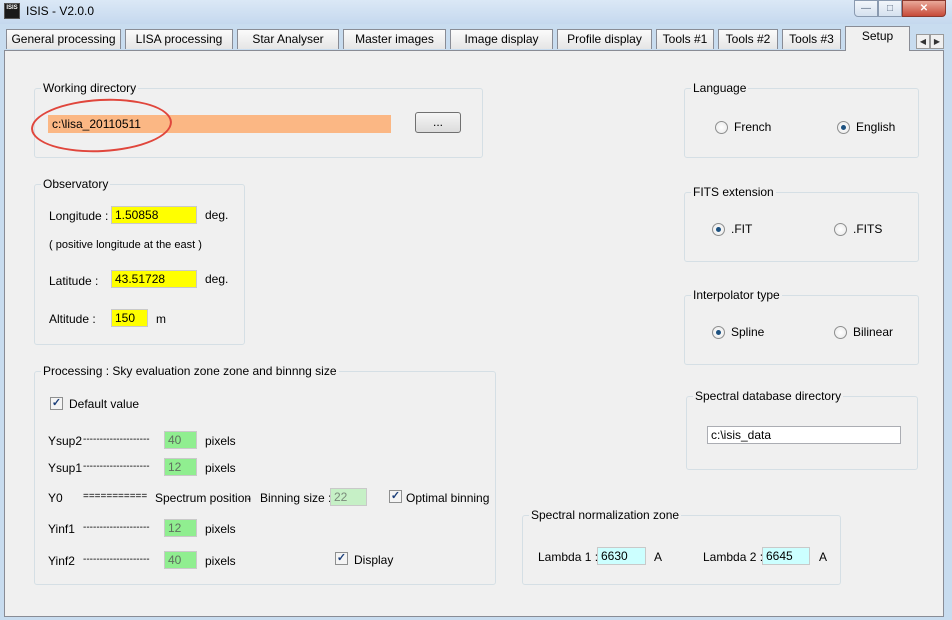  What do you see at coordinates (125, 245) in the screenshot?
I see `longitude-note: ( positive longitude at the east )` at bounding box center [125, 245].